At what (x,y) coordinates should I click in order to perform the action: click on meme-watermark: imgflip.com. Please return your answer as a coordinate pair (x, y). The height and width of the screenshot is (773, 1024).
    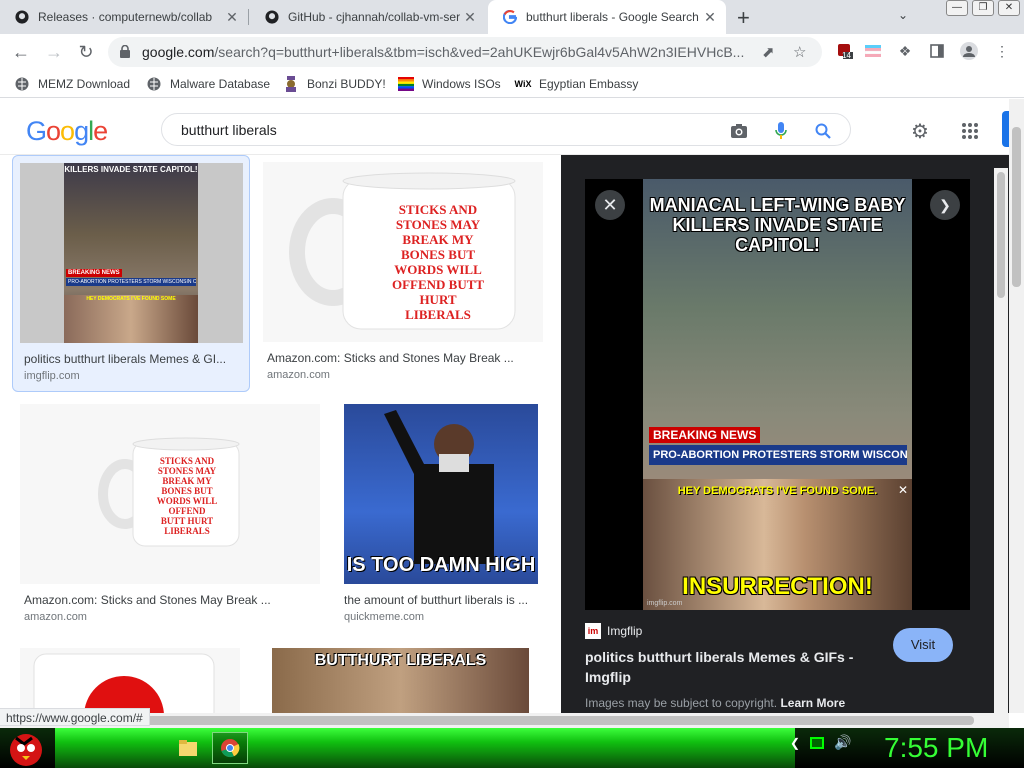
    Looking at the image, I should click on (665, 603).